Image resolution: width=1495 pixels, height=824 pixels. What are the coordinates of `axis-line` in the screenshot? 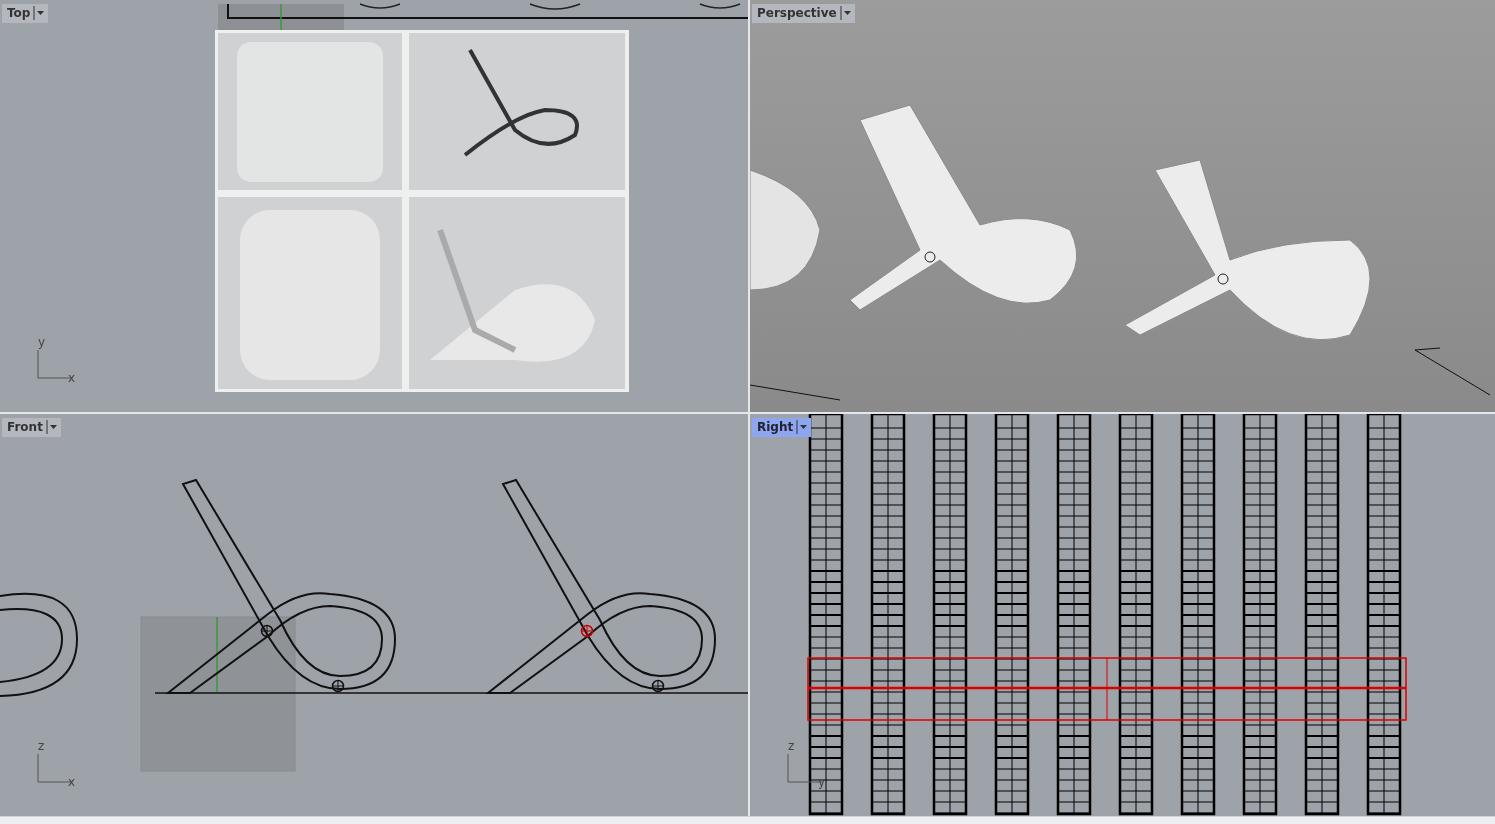 It's located at (281, 17).